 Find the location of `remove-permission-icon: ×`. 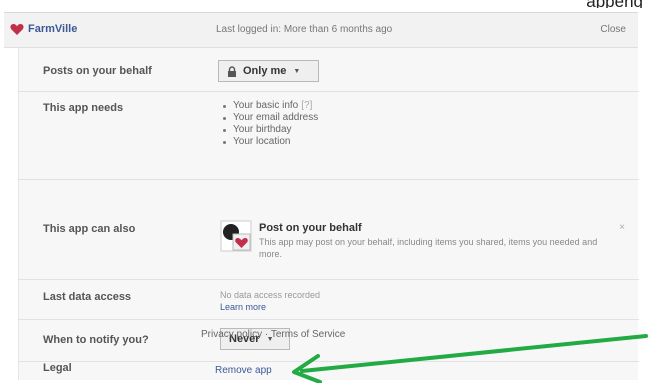

remove-permission-icon: × is located at coordinates (622, 227).